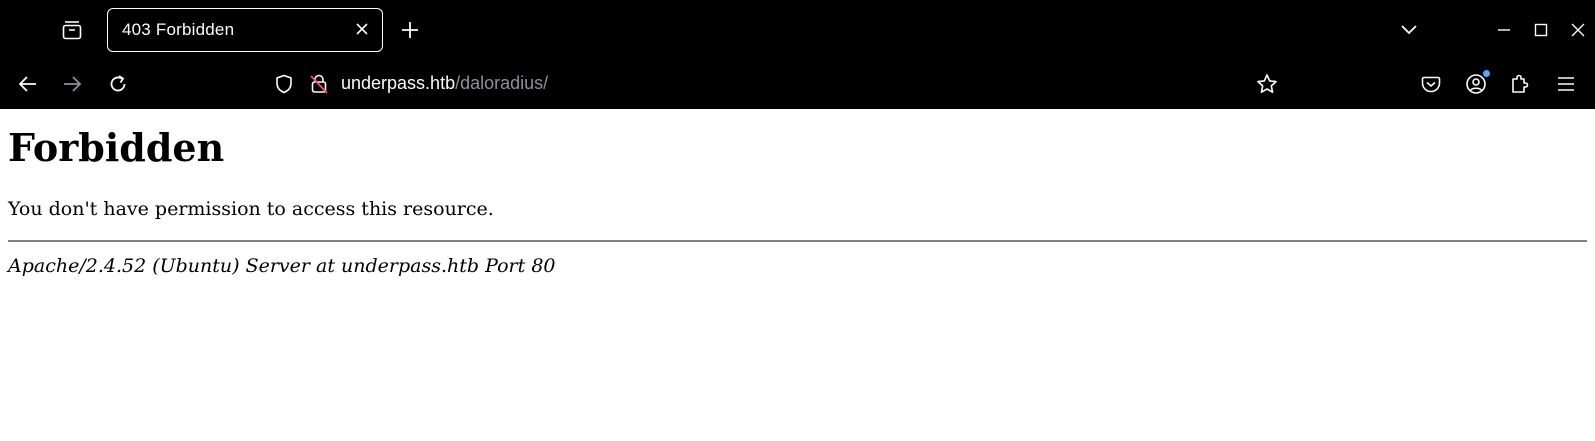 The height and width of the screenshot is (441, 1595). What do you see at coordinates (502, 83) in the screenshot?
I see `url-path: /daloradius/` at bounding box center [502, 83].